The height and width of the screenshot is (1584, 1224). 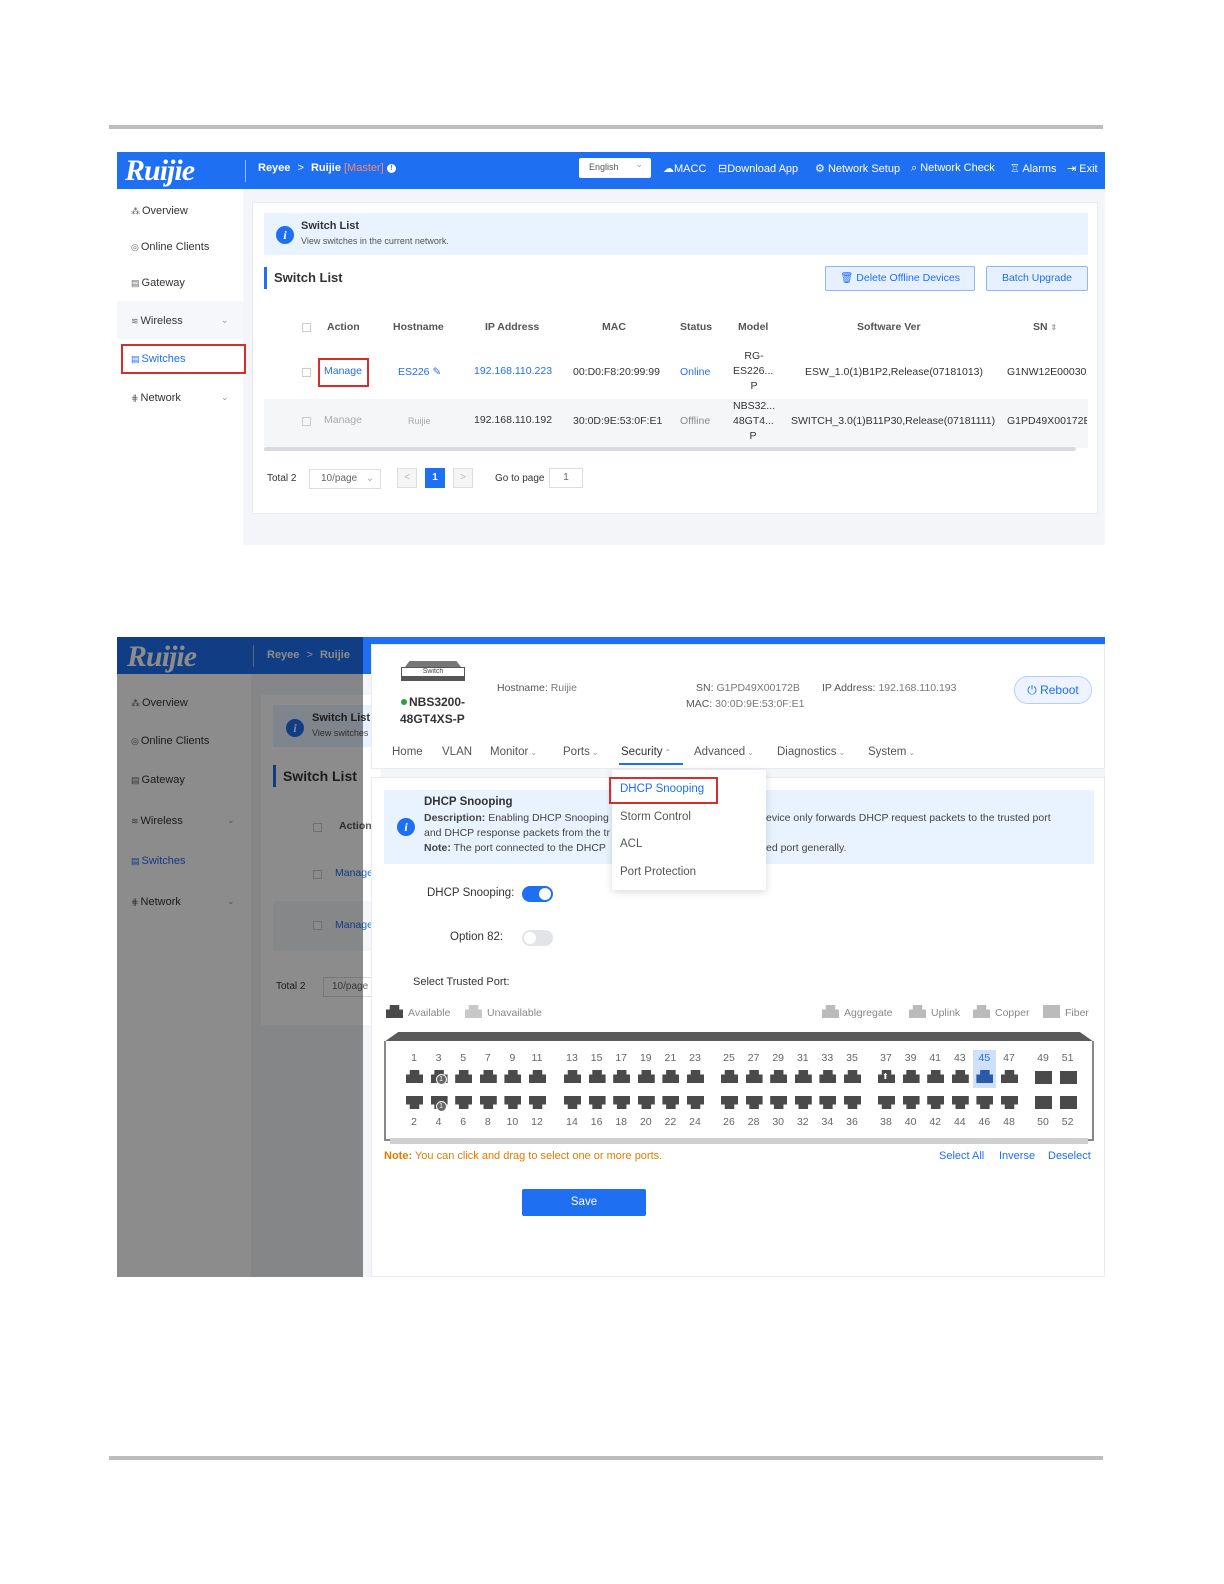 I want to click on port-number: 23, so click(x=695, y=1058).